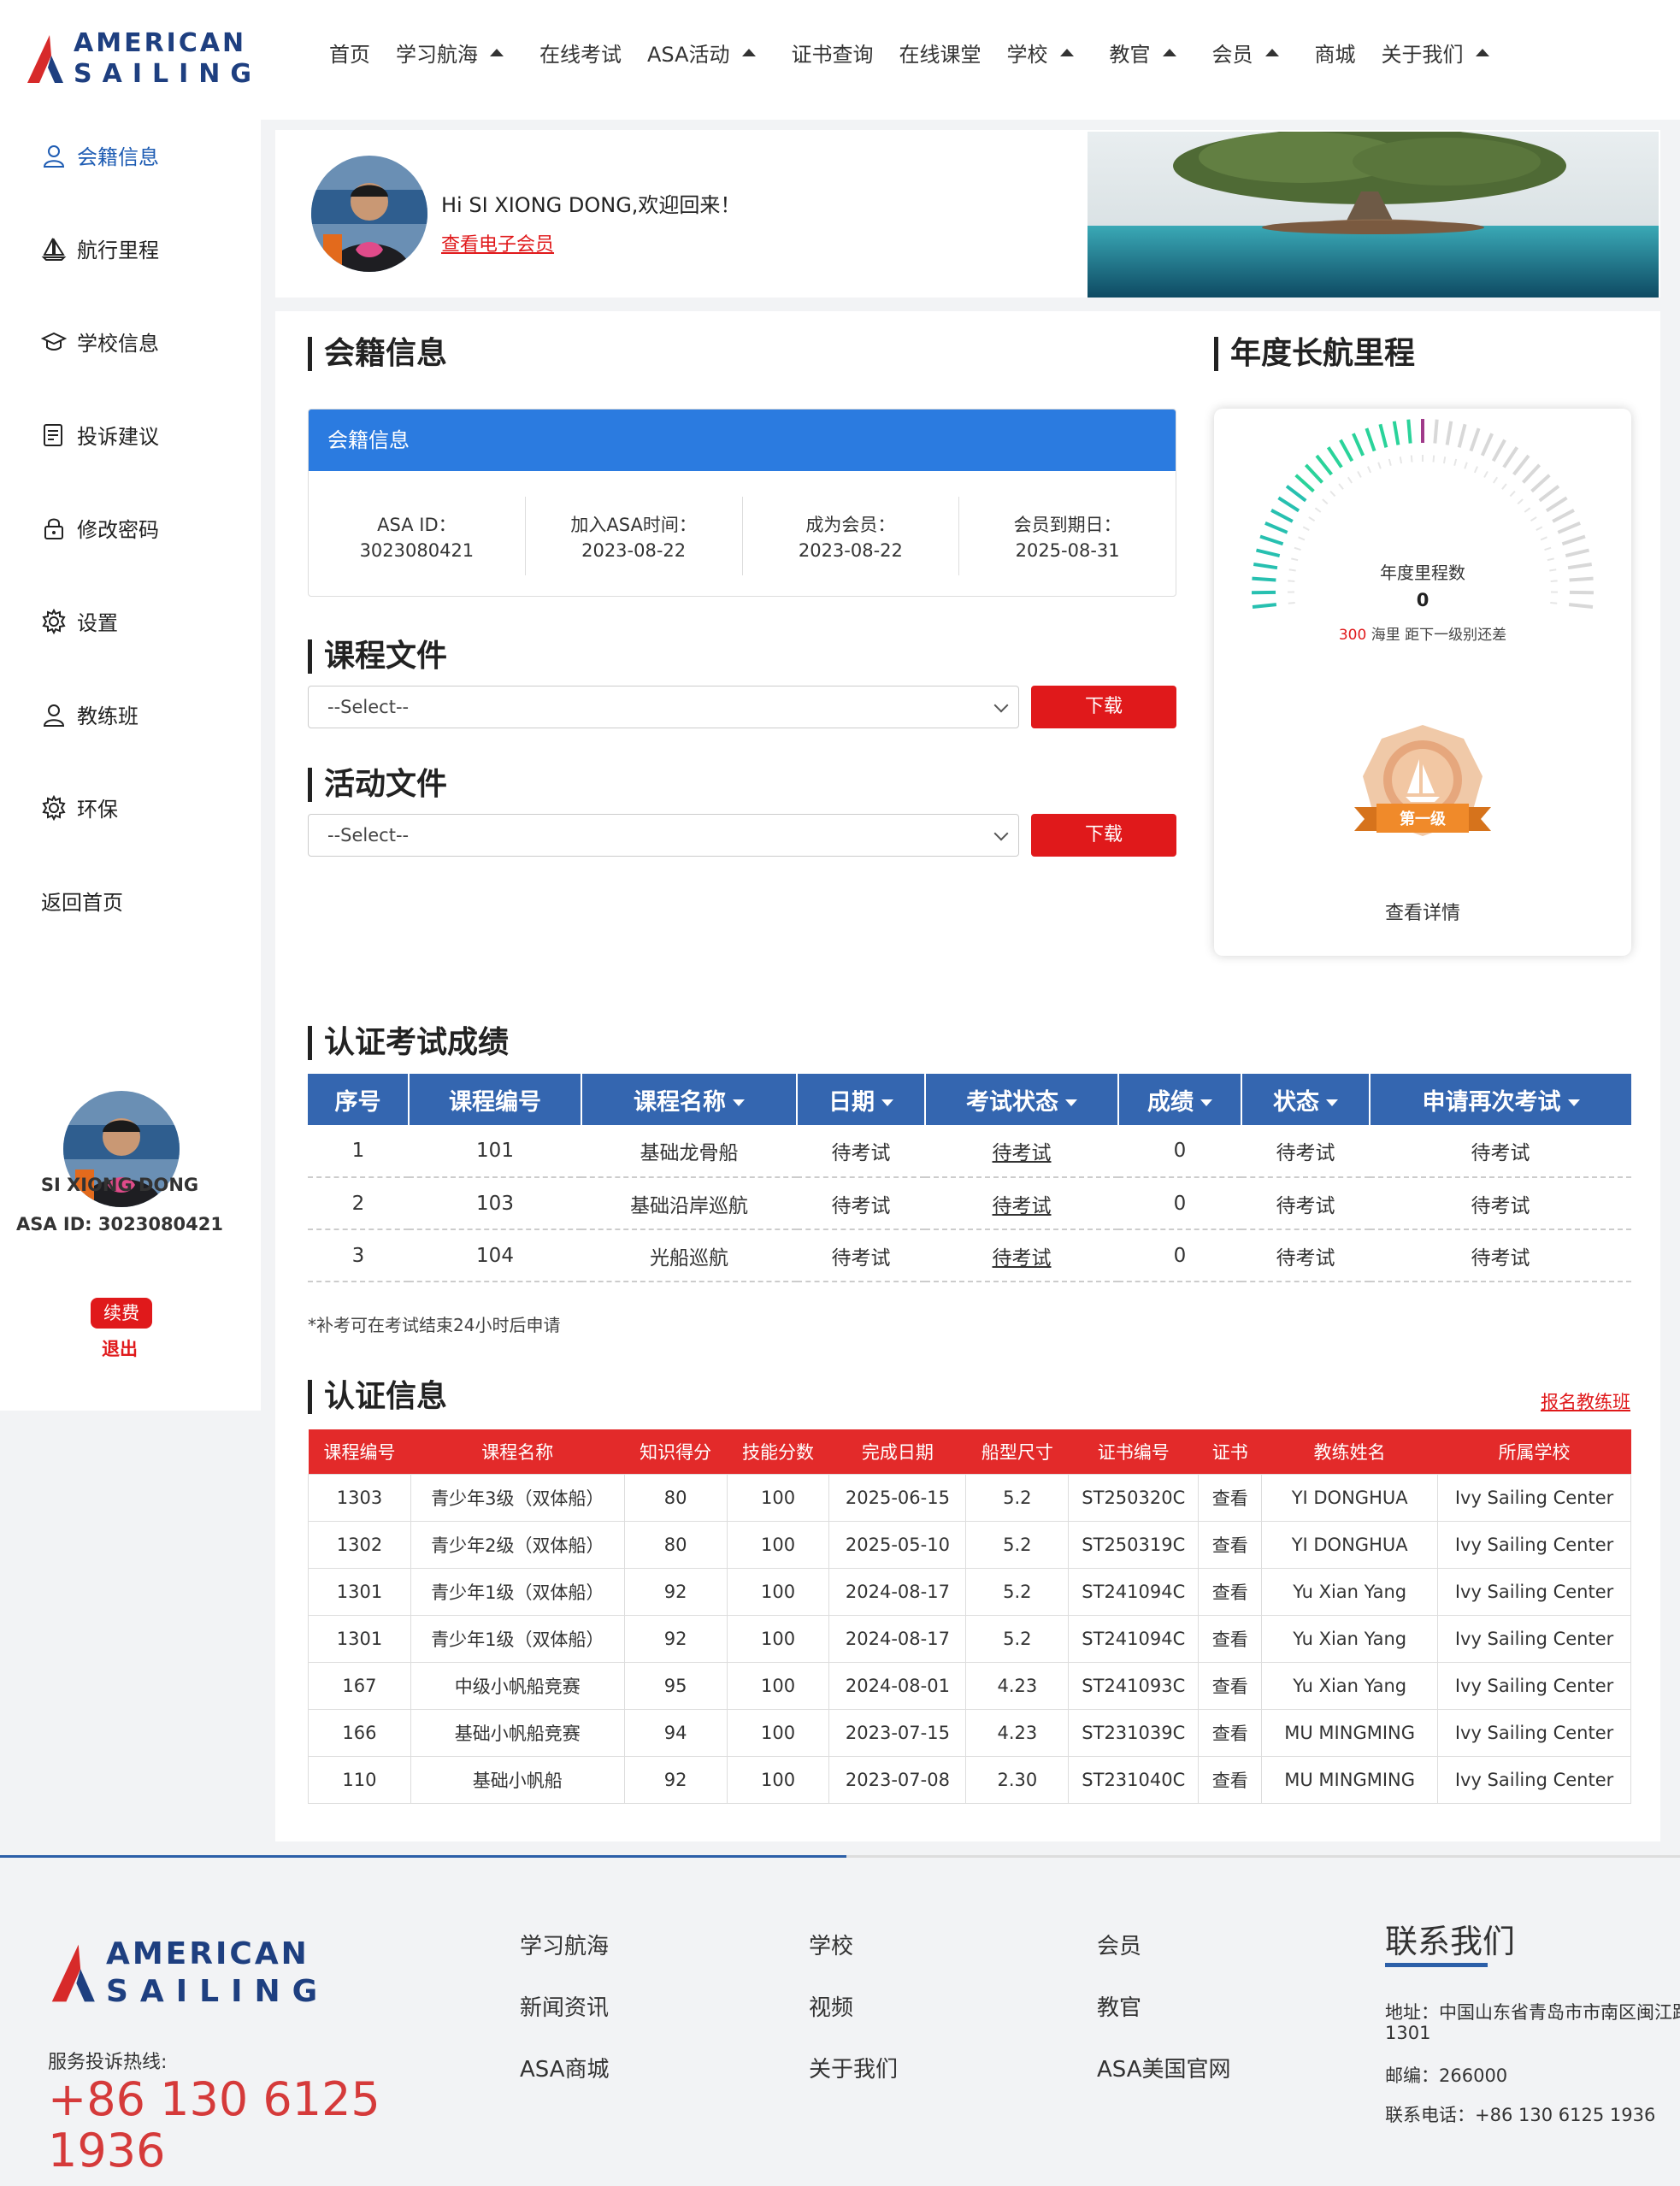 The image size is (1680, 2186). I want to click on course-download-button: 下载, so click(1103, 707).